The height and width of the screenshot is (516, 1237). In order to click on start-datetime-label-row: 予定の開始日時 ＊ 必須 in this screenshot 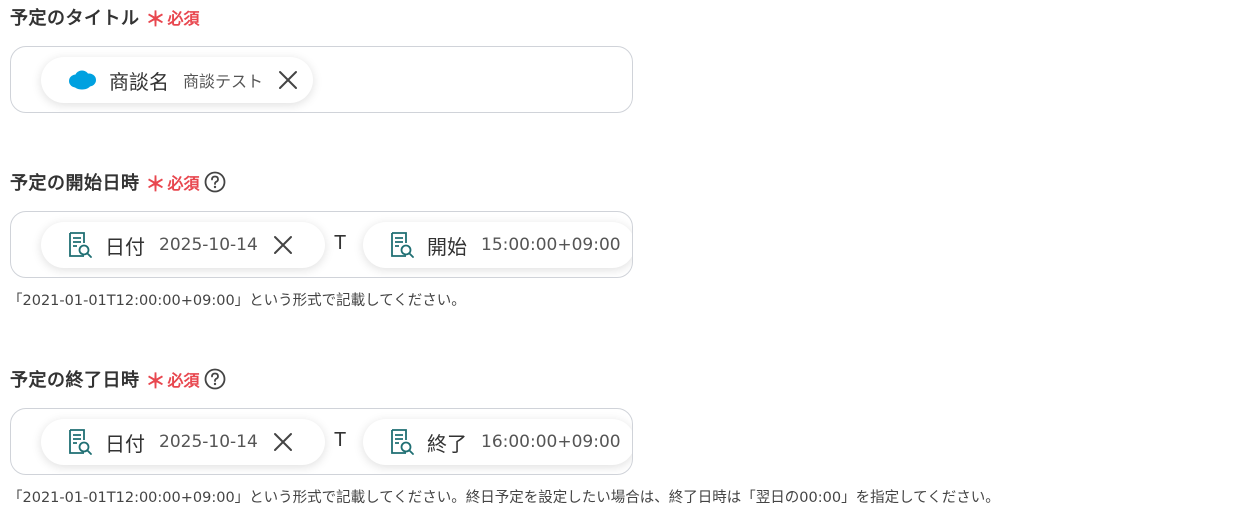, I will do `click(623, 182)`.